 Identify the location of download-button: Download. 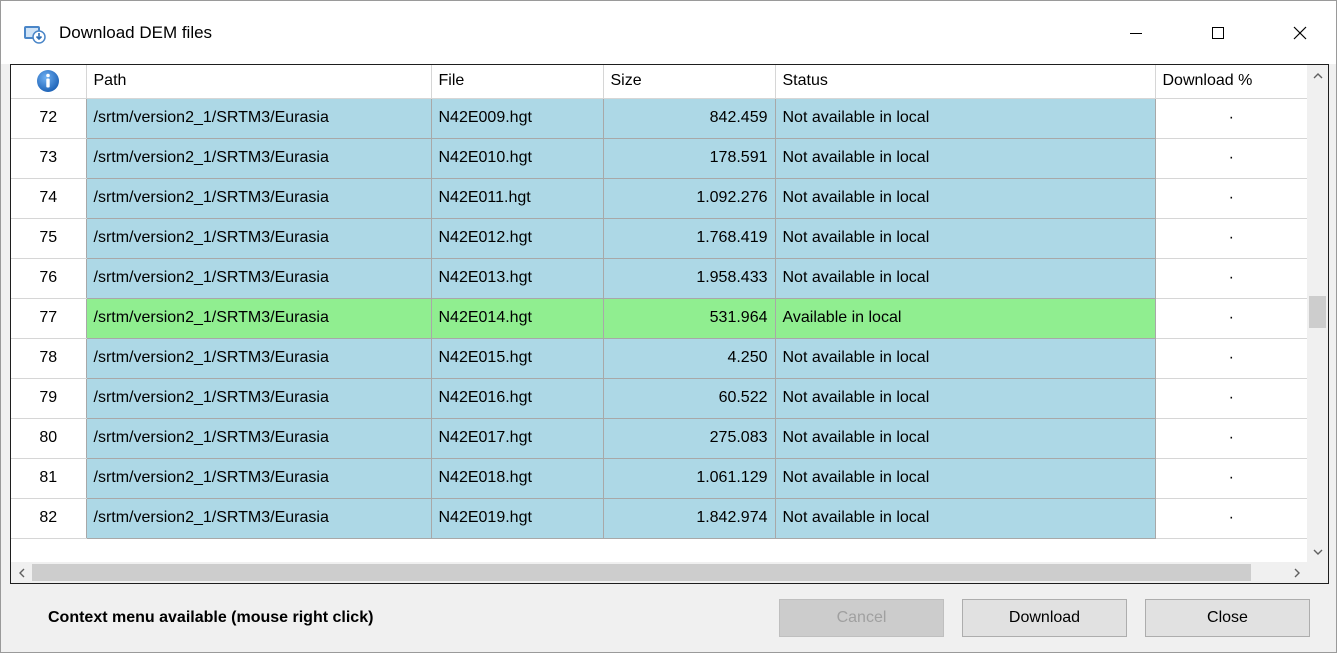
(1044, 618).